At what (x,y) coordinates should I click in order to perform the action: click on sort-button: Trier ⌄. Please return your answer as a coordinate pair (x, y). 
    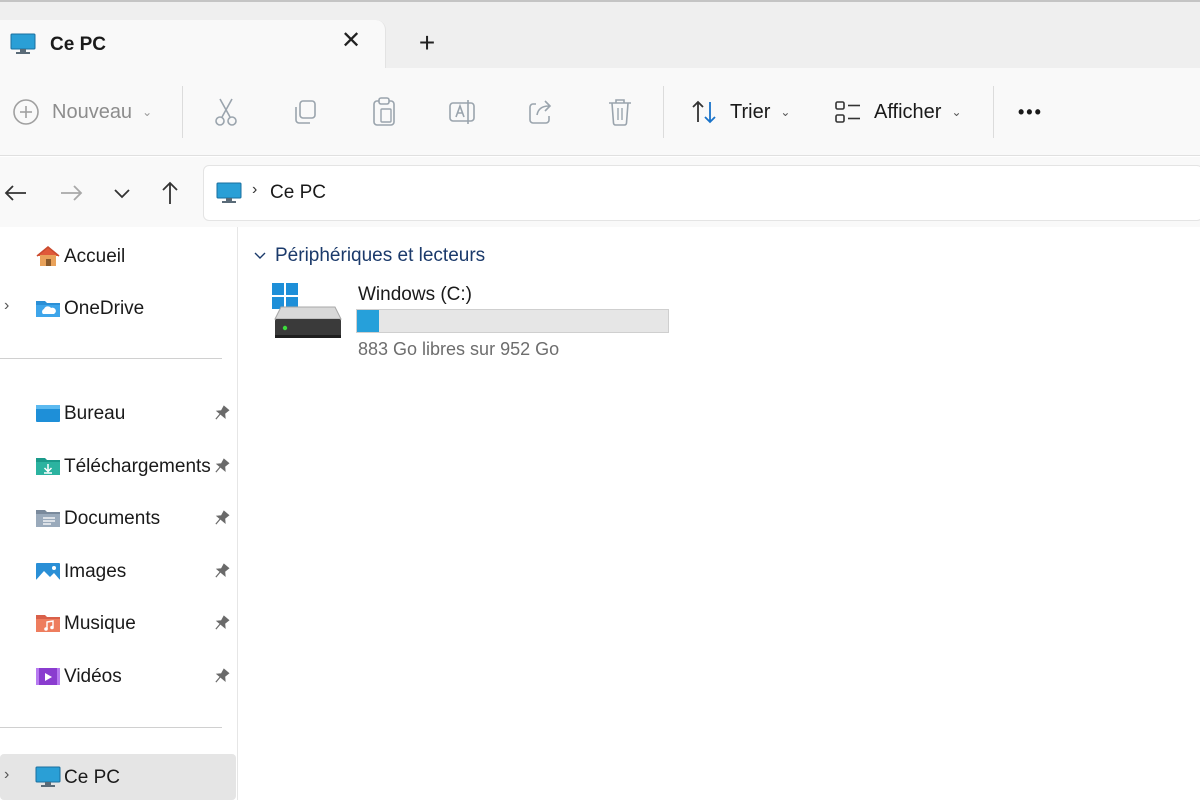
    Looking at the image, I should click on (740, 112).